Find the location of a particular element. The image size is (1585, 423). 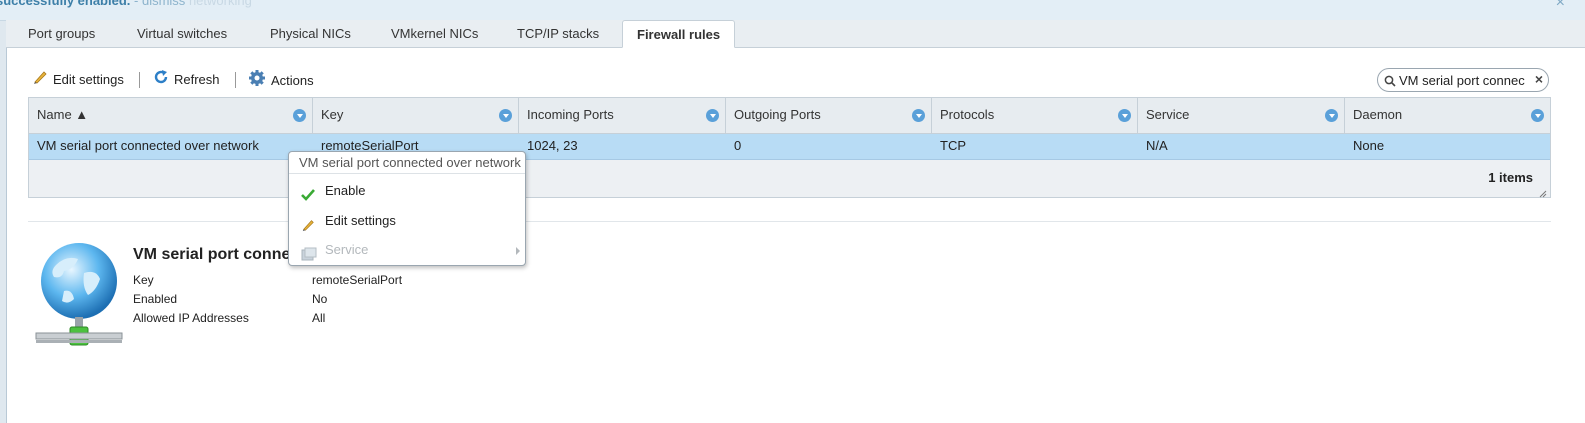

cell-protocols: TCP is located at coordinates (953, 145).